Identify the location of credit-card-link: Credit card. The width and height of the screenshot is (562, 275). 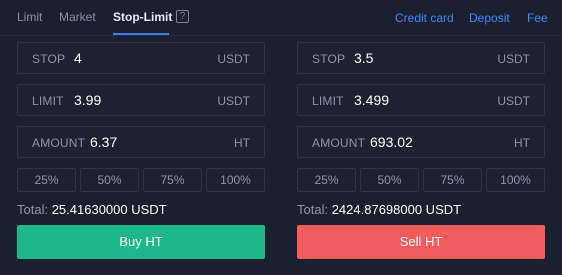
(424, 18).